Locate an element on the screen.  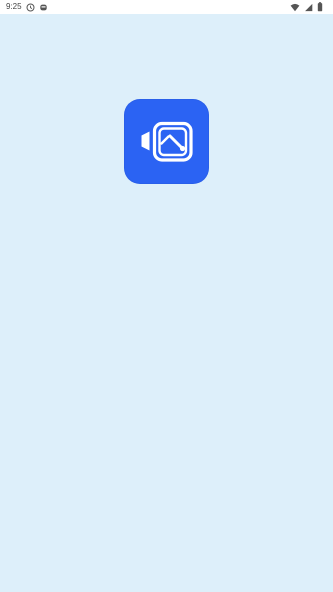
clock-icon is located at coordinates (30, 7).